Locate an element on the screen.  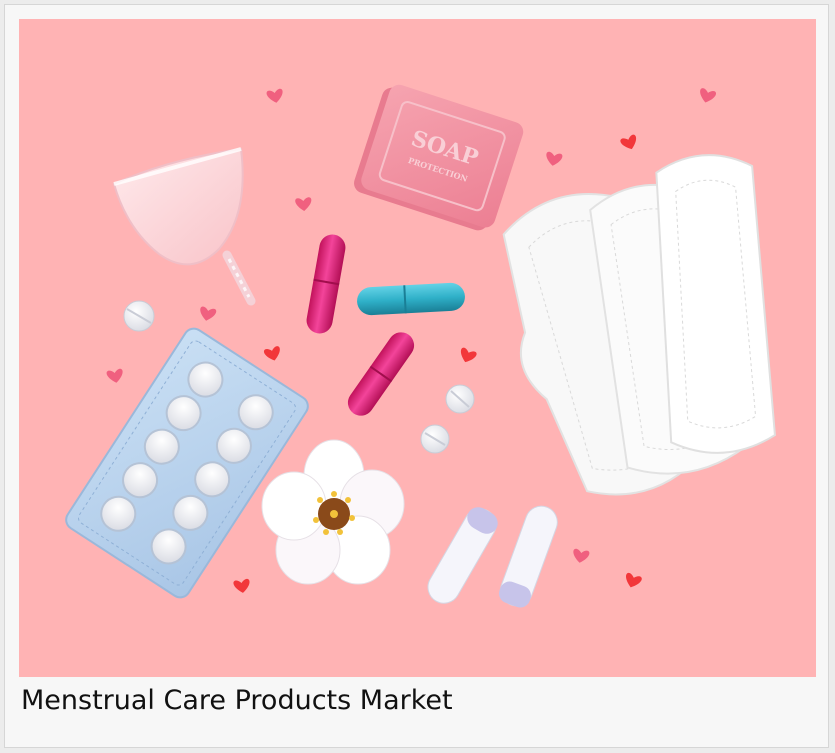
blue-tampon is located at coordinates (411, 299).